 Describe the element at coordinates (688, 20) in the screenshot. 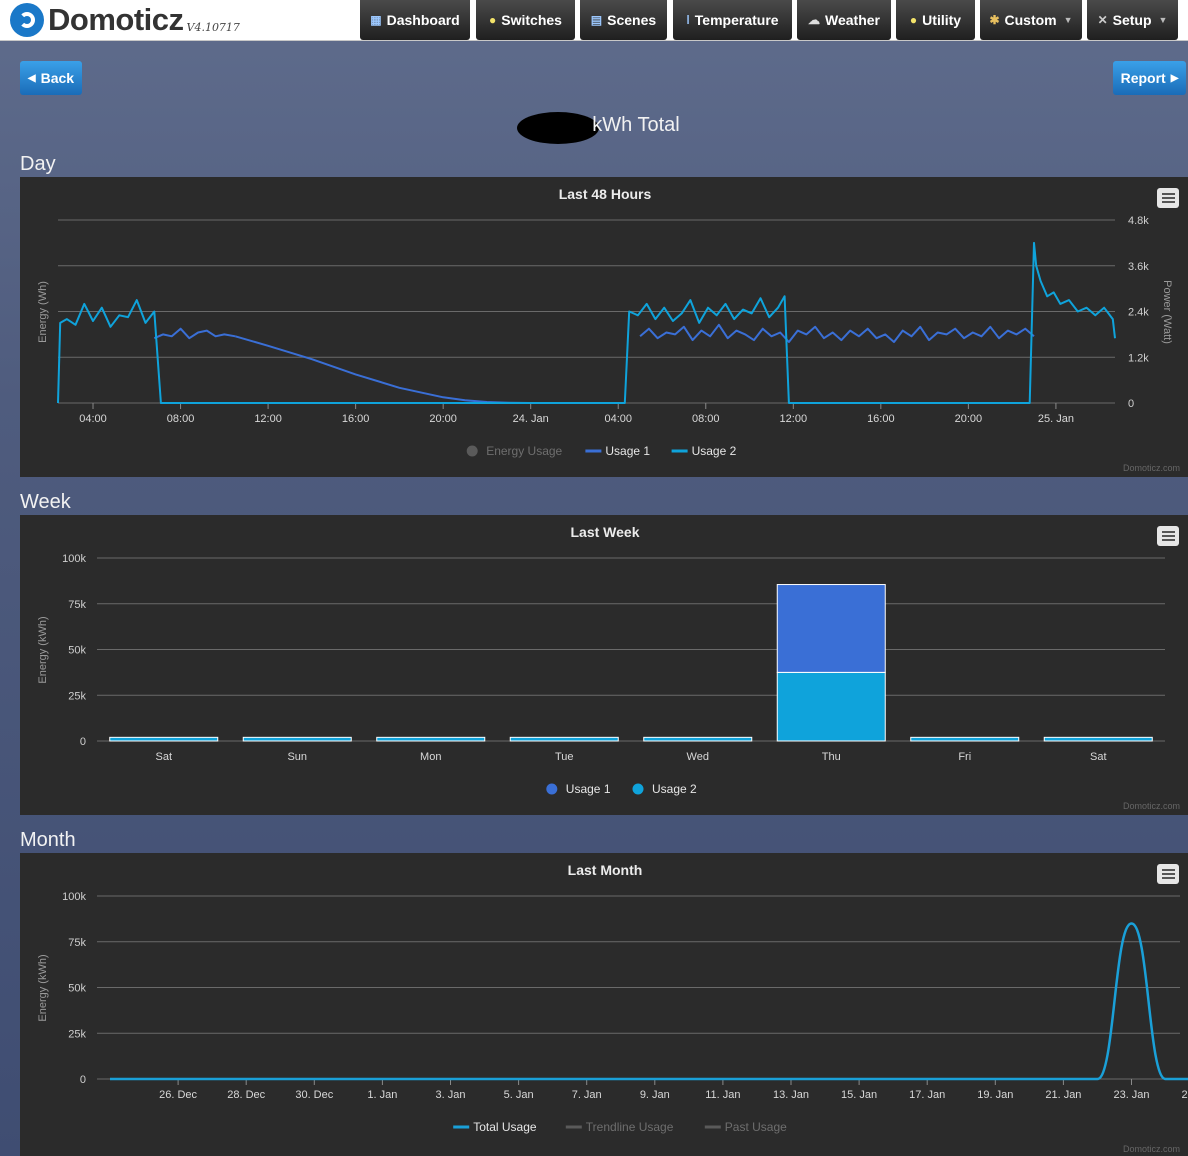

I see `thermometer-icon: ǀ` at that location.